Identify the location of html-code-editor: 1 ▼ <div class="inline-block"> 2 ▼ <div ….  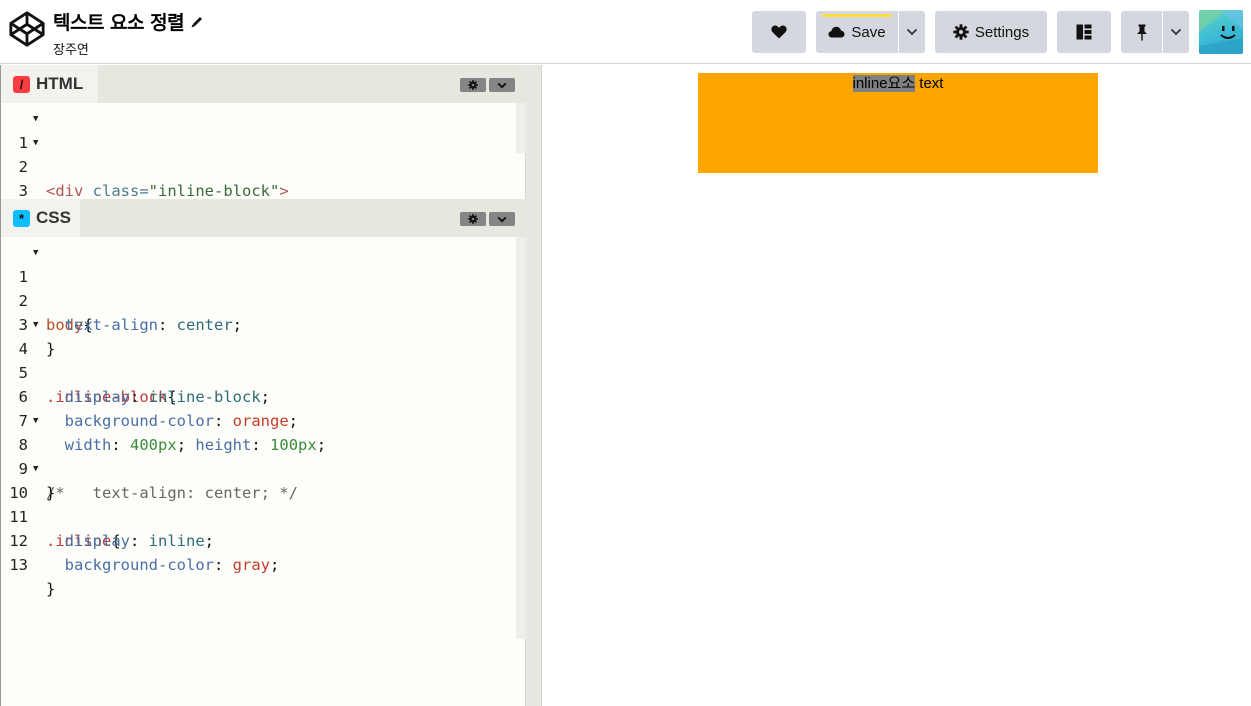
(258, 153).